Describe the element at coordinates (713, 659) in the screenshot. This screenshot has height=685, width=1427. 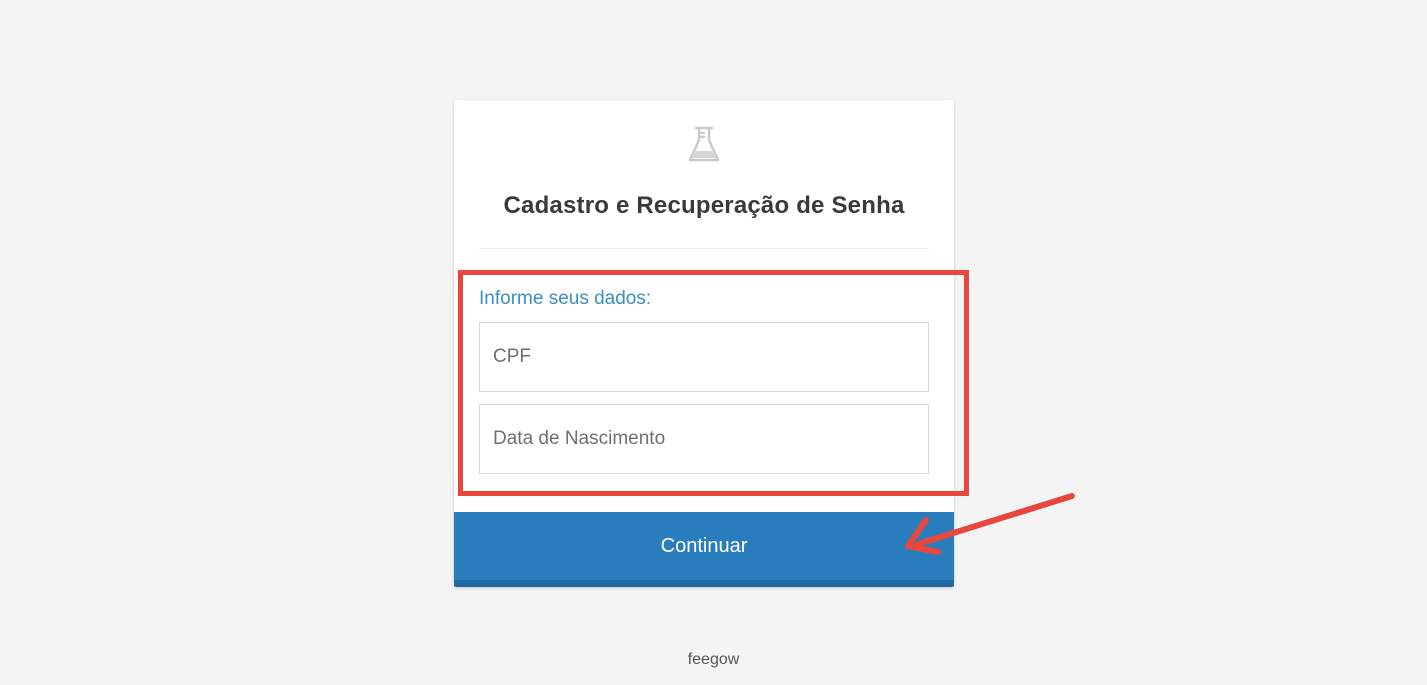
I see `footer-brand: feegow` at that location.